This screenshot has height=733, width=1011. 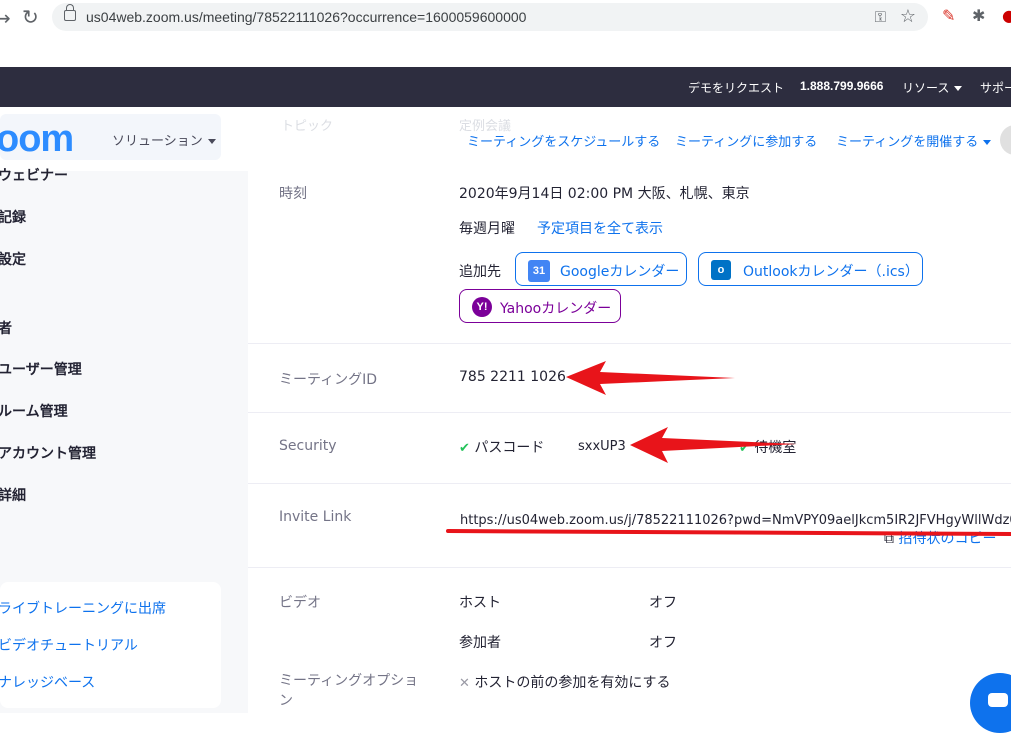 I want to click on annotation-overlay, so click(x=728, y=448).